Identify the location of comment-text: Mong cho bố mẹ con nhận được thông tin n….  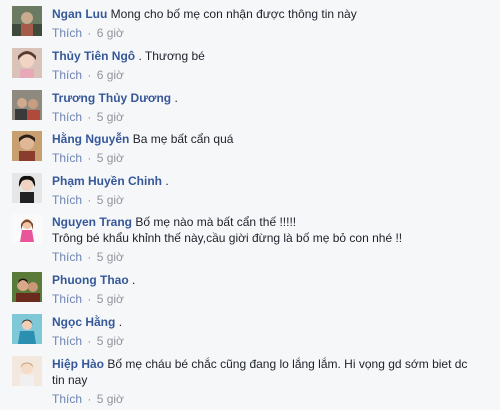
(233, 14).